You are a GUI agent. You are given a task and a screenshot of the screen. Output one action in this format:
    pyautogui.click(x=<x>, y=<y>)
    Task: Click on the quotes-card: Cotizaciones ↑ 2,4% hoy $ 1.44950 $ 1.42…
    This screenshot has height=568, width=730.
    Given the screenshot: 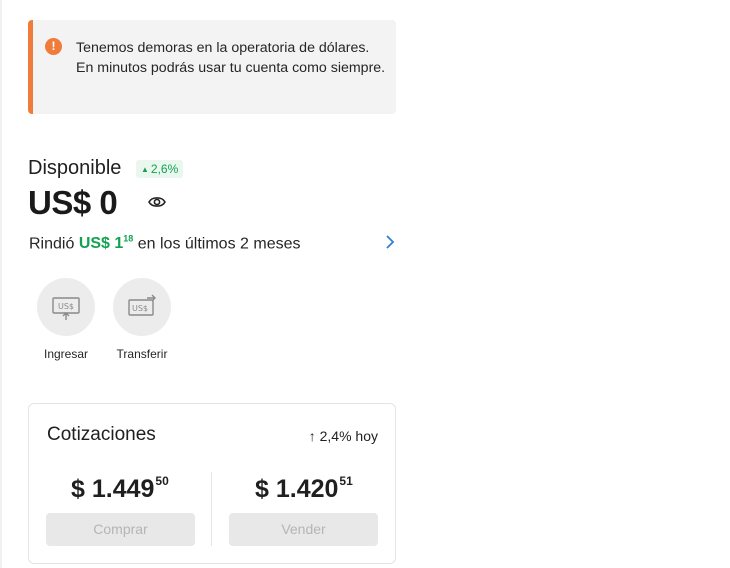 What is the action you would take?
    pyautogui.click(x=212, y=483)
    